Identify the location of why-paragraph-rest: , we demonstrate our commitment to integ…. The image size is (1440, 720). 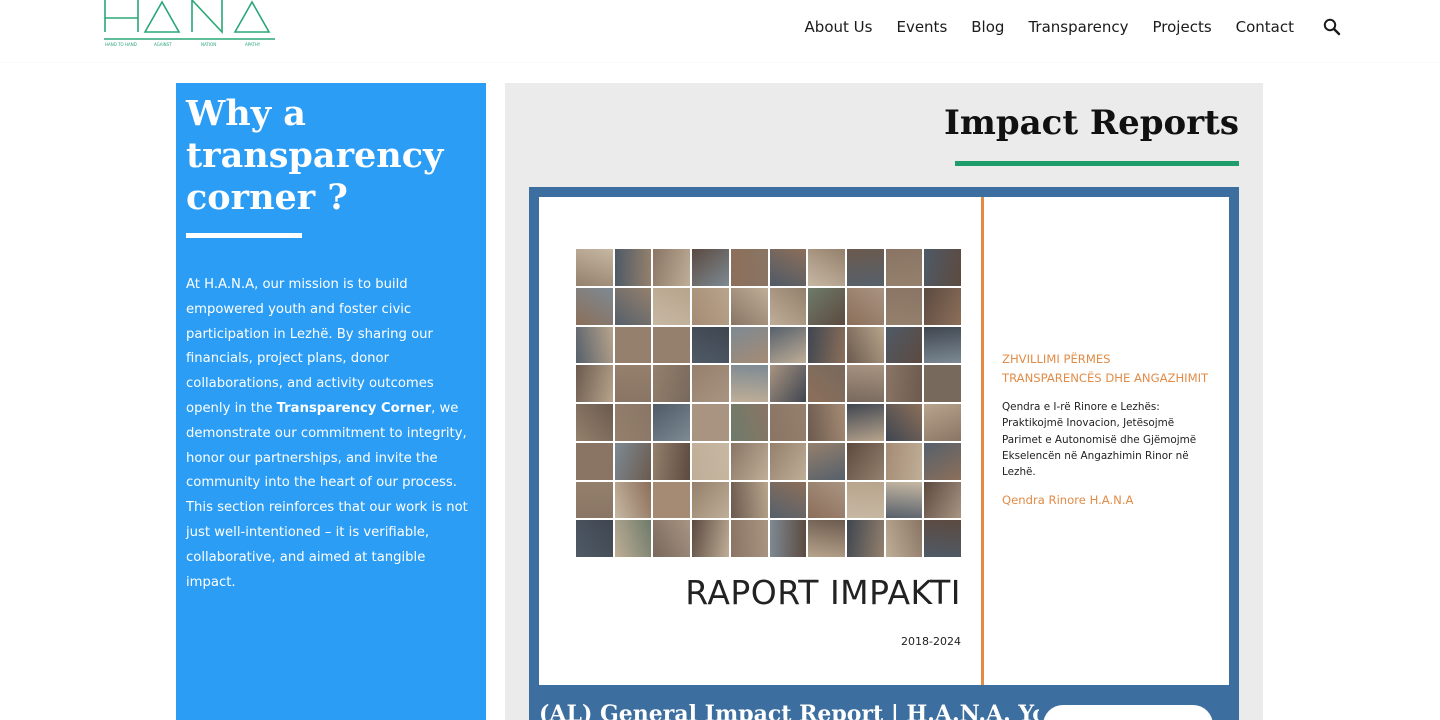
(327, 495).